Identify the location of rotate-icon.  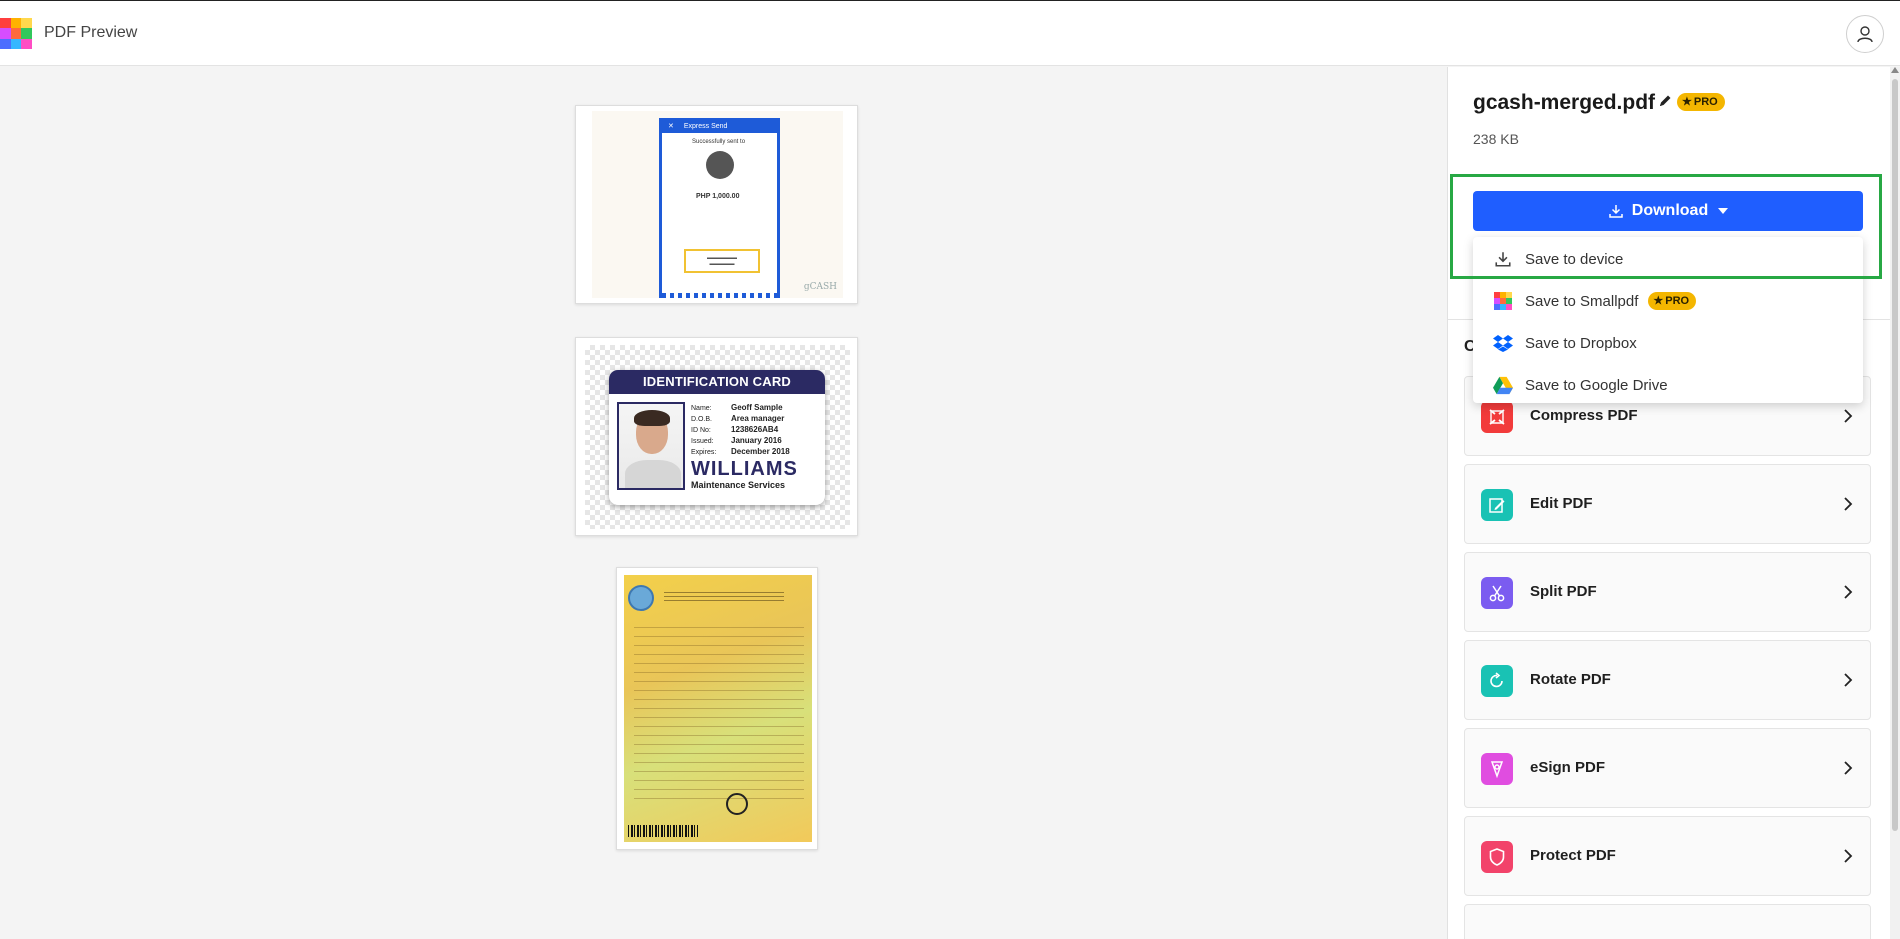
(1496, 680).